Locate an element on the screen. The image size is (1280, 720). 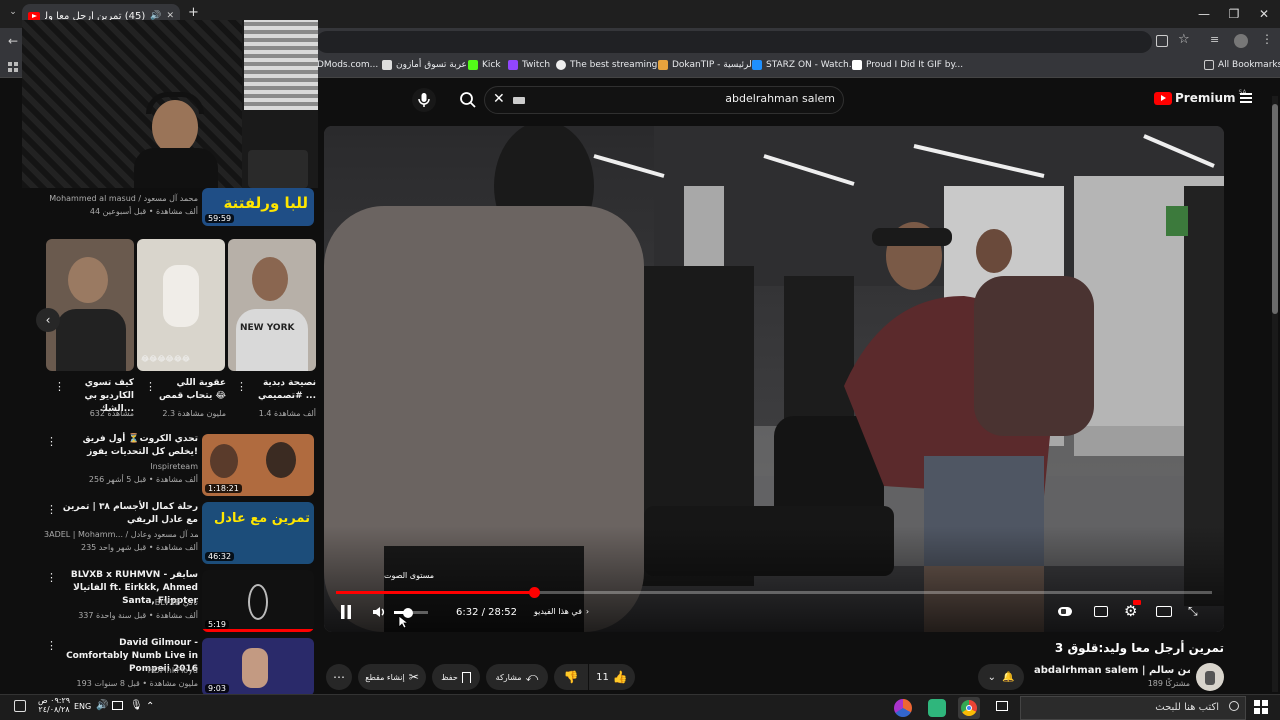
volume-tray-icon: 🔊 is located at coordinates (102, 705).